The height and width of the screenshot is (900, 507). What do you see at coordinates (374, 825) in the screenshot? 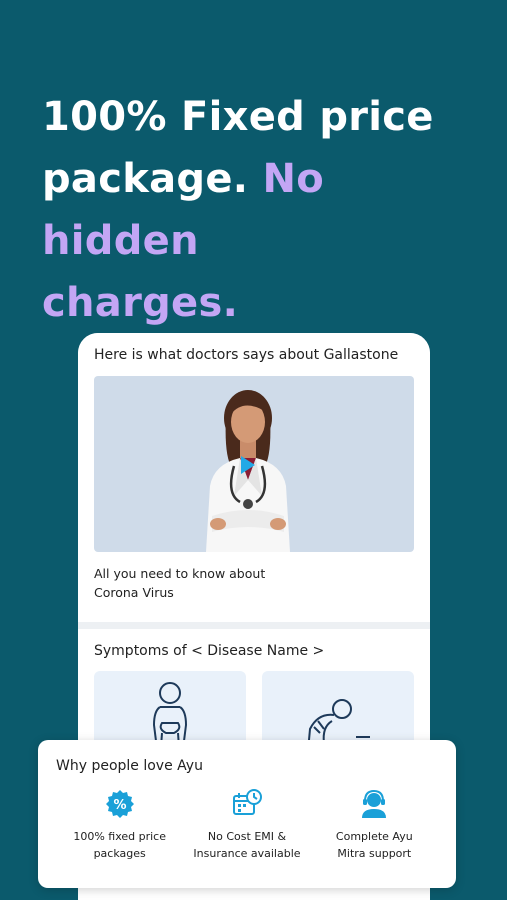
I see `feature-mitra-support: Complete Ayu Mitra support` at bounding box center [374, 825].